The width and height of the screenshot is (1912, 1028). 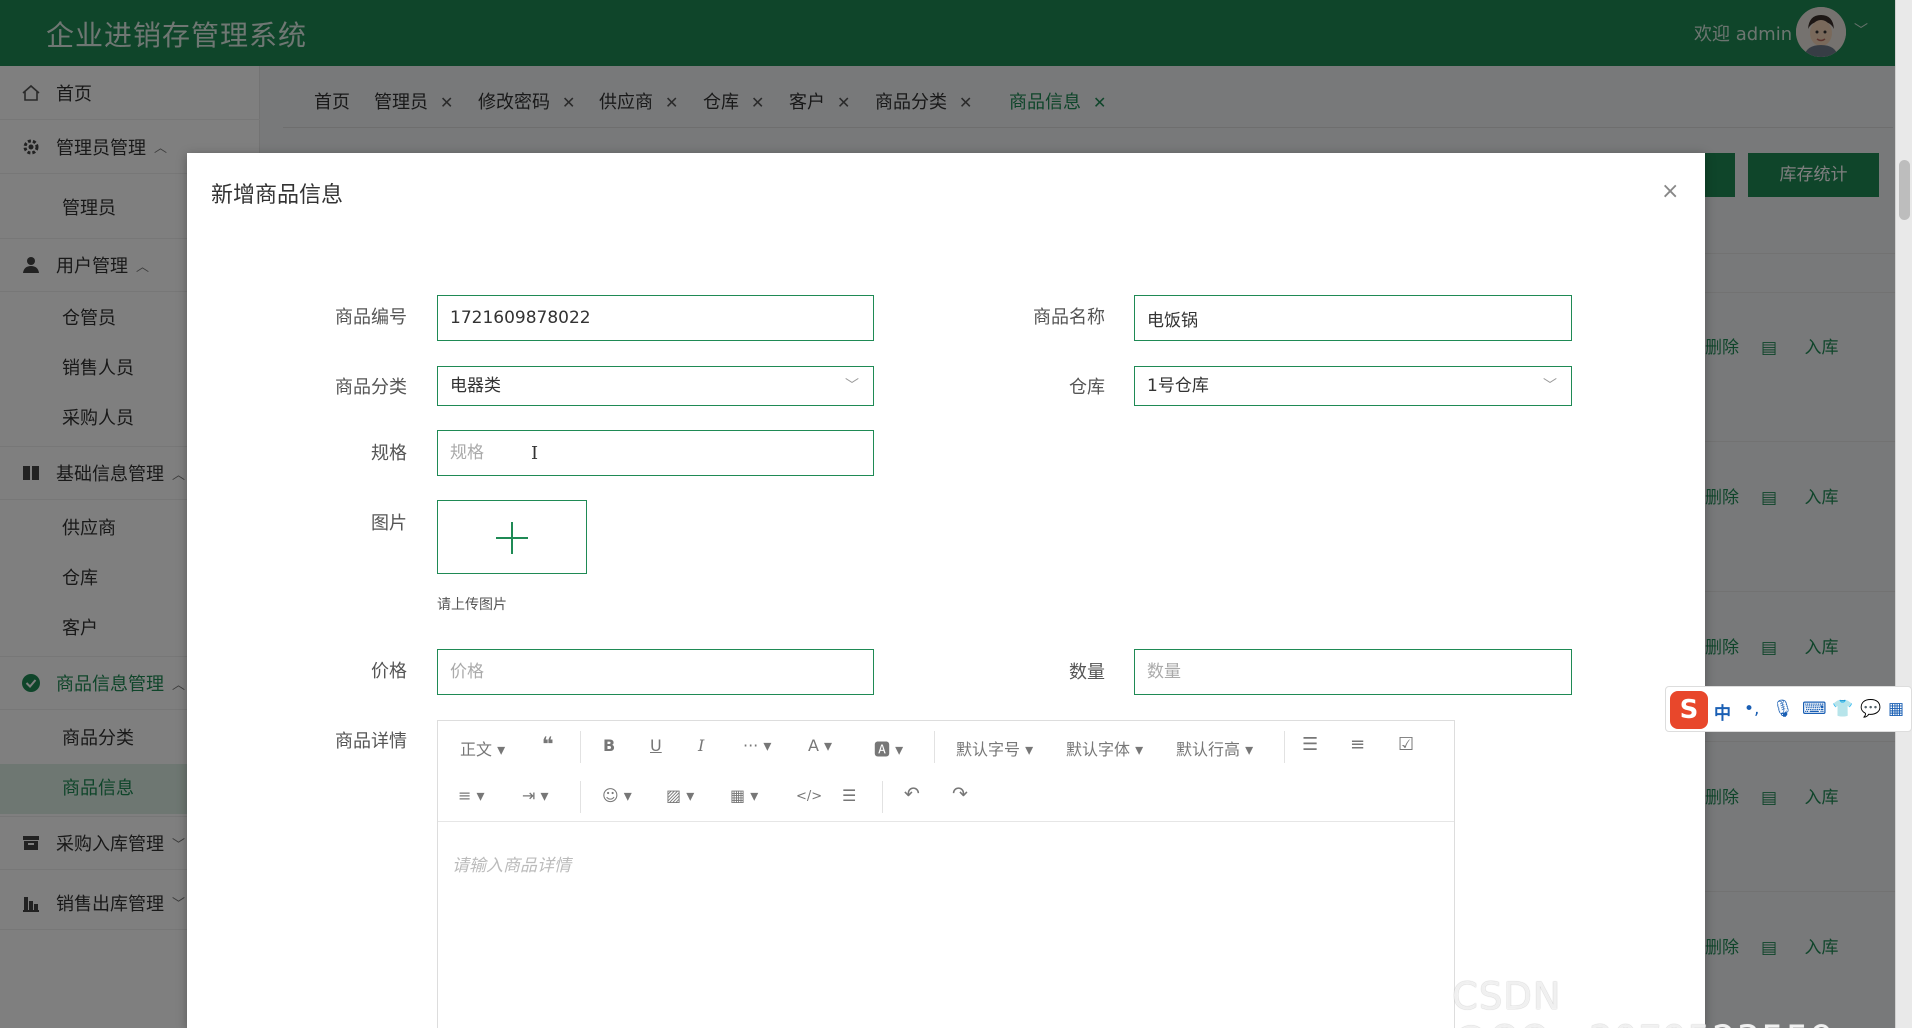 What do you see at coordinates (988, 749) in the screenshot?
I see `font-size-label: 默认字号` at bounding box center [988, 749].